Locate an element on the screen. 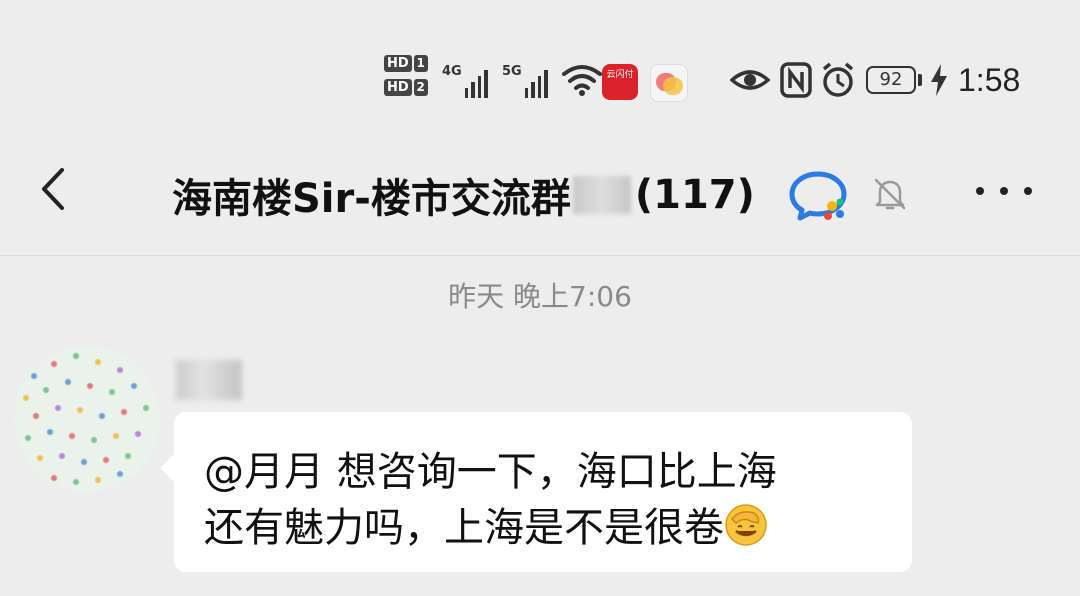  avatar-pattern is located at coordinates (86, 419).